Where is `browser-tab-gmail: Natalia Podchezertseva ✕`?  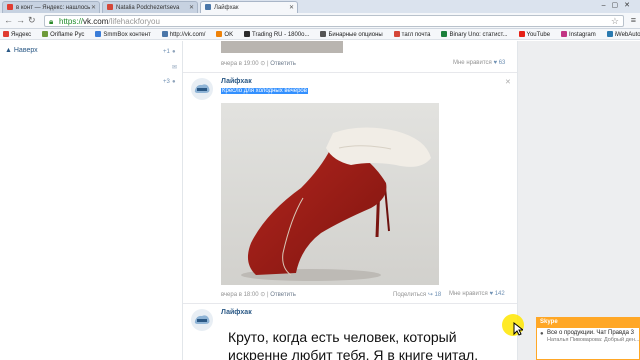 browser-tab-gmail: Natalia Podchezertseva ✕ is located at coordinates (150, 7).